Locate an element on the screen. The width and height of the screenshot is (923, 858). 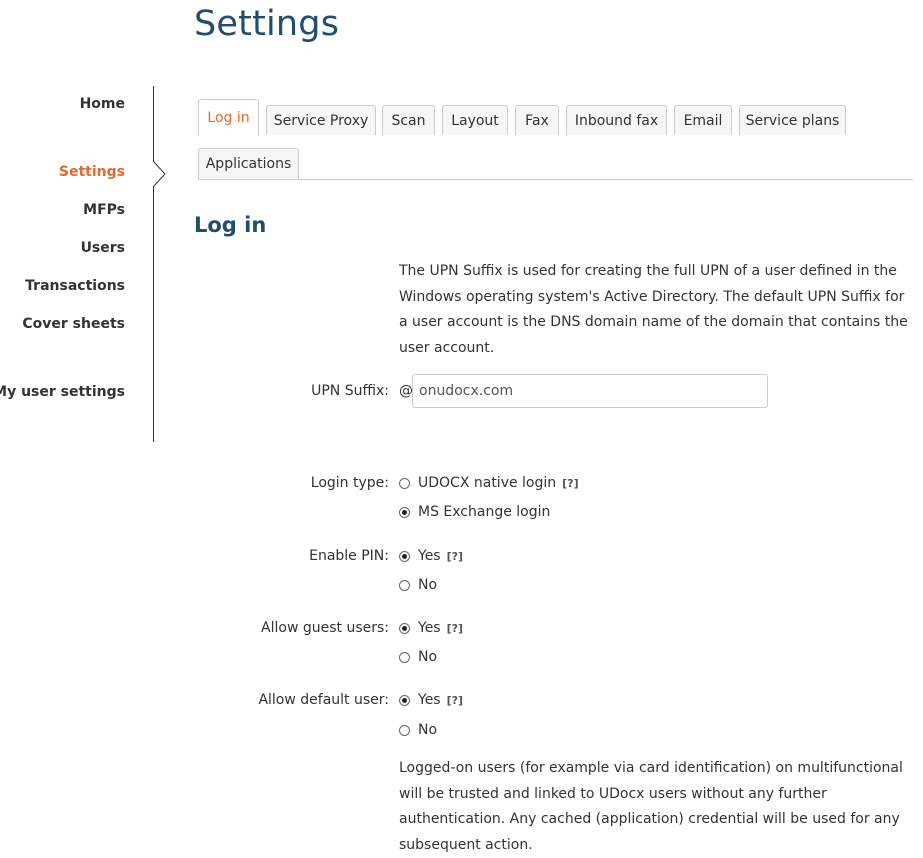
allow-guest-label: Allow guest users: is located at coordinates (325, 628).